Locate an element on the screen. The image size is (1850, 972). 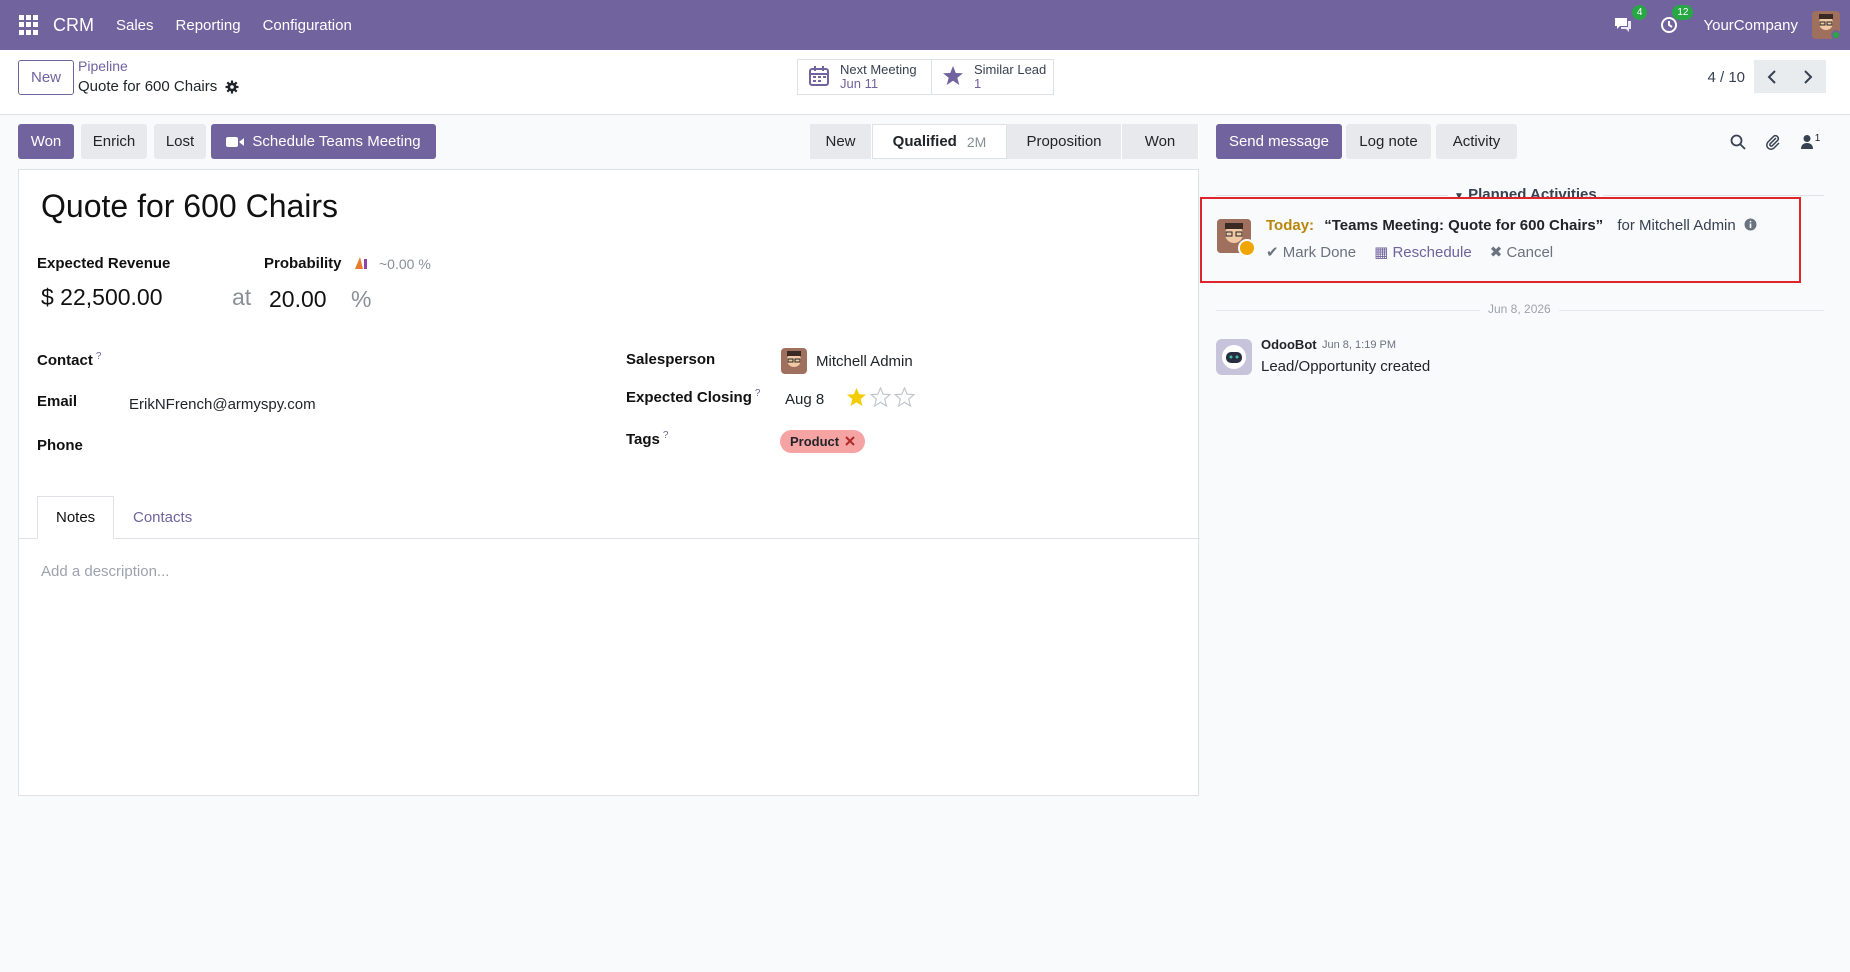
salesperson-field: Mitchell Admin is located at coordinates (864, 361).